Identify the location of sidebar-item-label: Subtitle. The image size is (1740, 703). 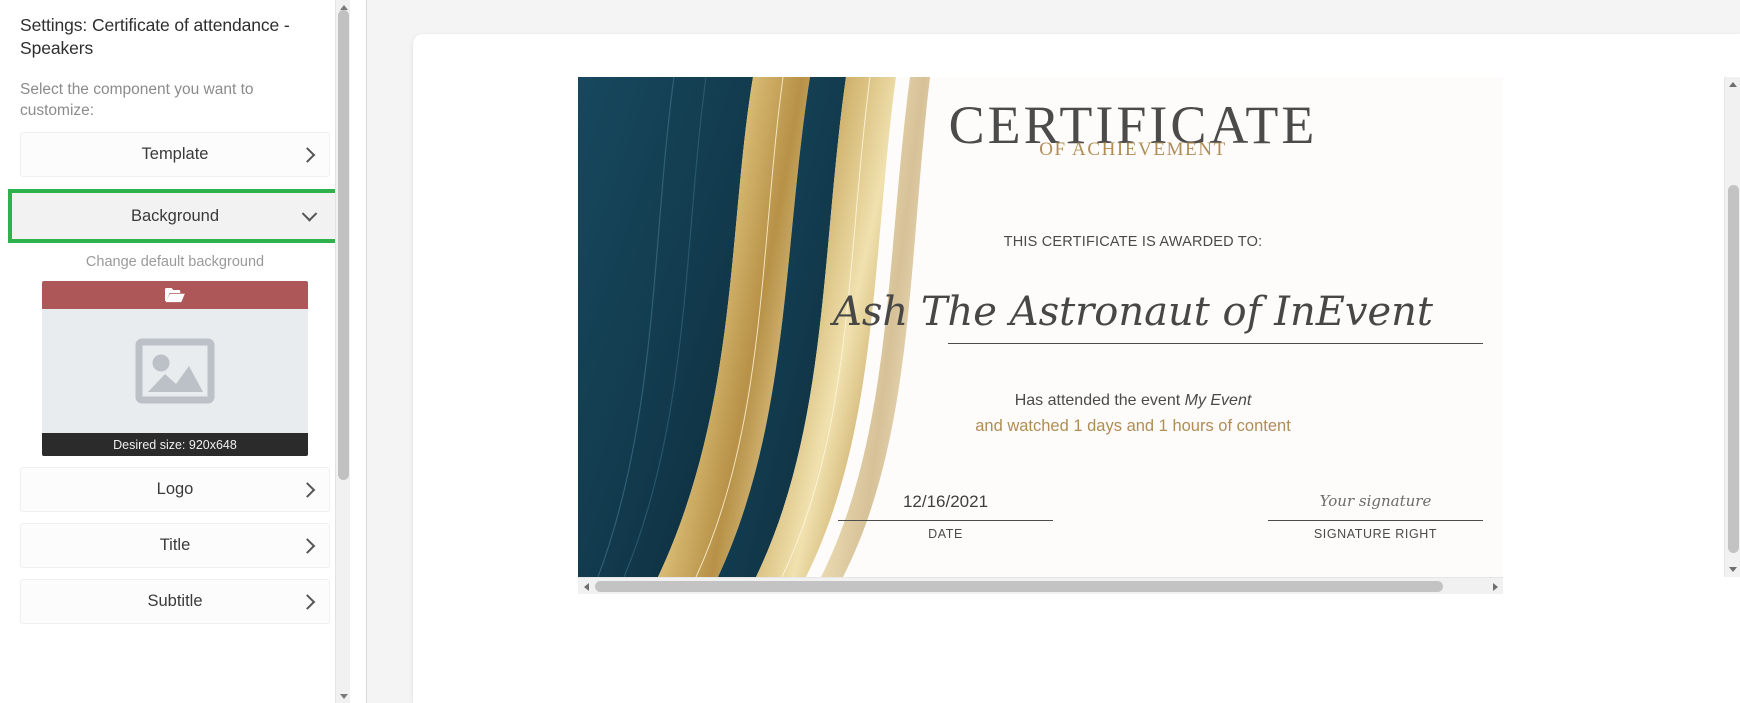
(175, 601).